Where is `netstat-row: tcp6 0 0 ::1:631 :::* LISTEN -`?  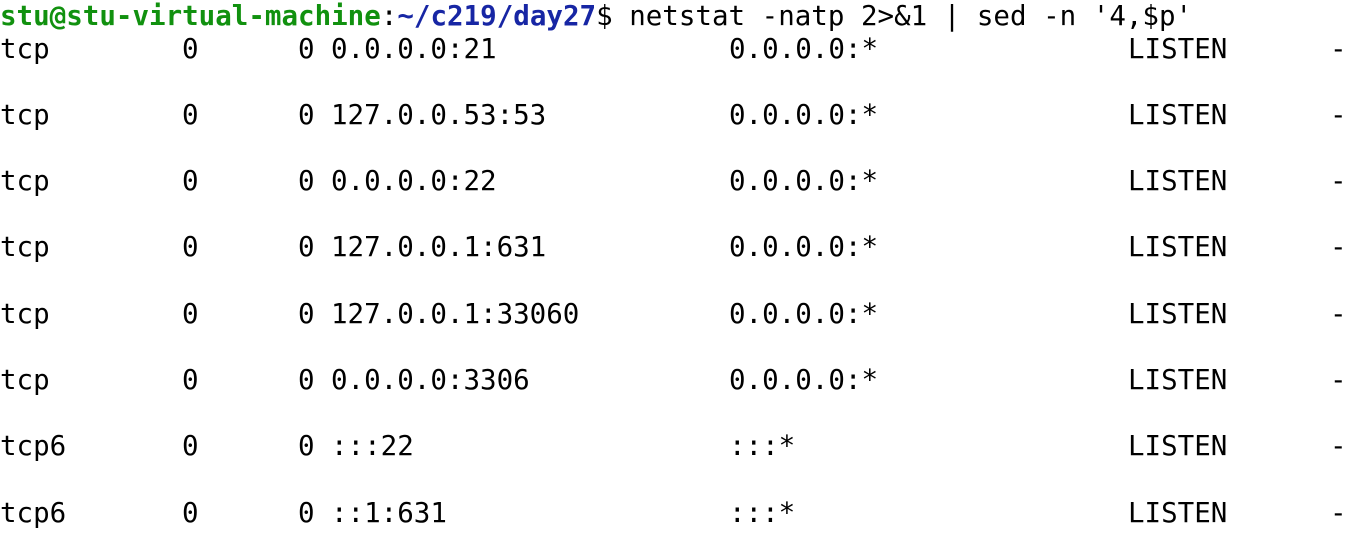
netstat-row: tcp6 0 0 ::1:631 :::* LISTEN - is located at coordinates (681, 513).